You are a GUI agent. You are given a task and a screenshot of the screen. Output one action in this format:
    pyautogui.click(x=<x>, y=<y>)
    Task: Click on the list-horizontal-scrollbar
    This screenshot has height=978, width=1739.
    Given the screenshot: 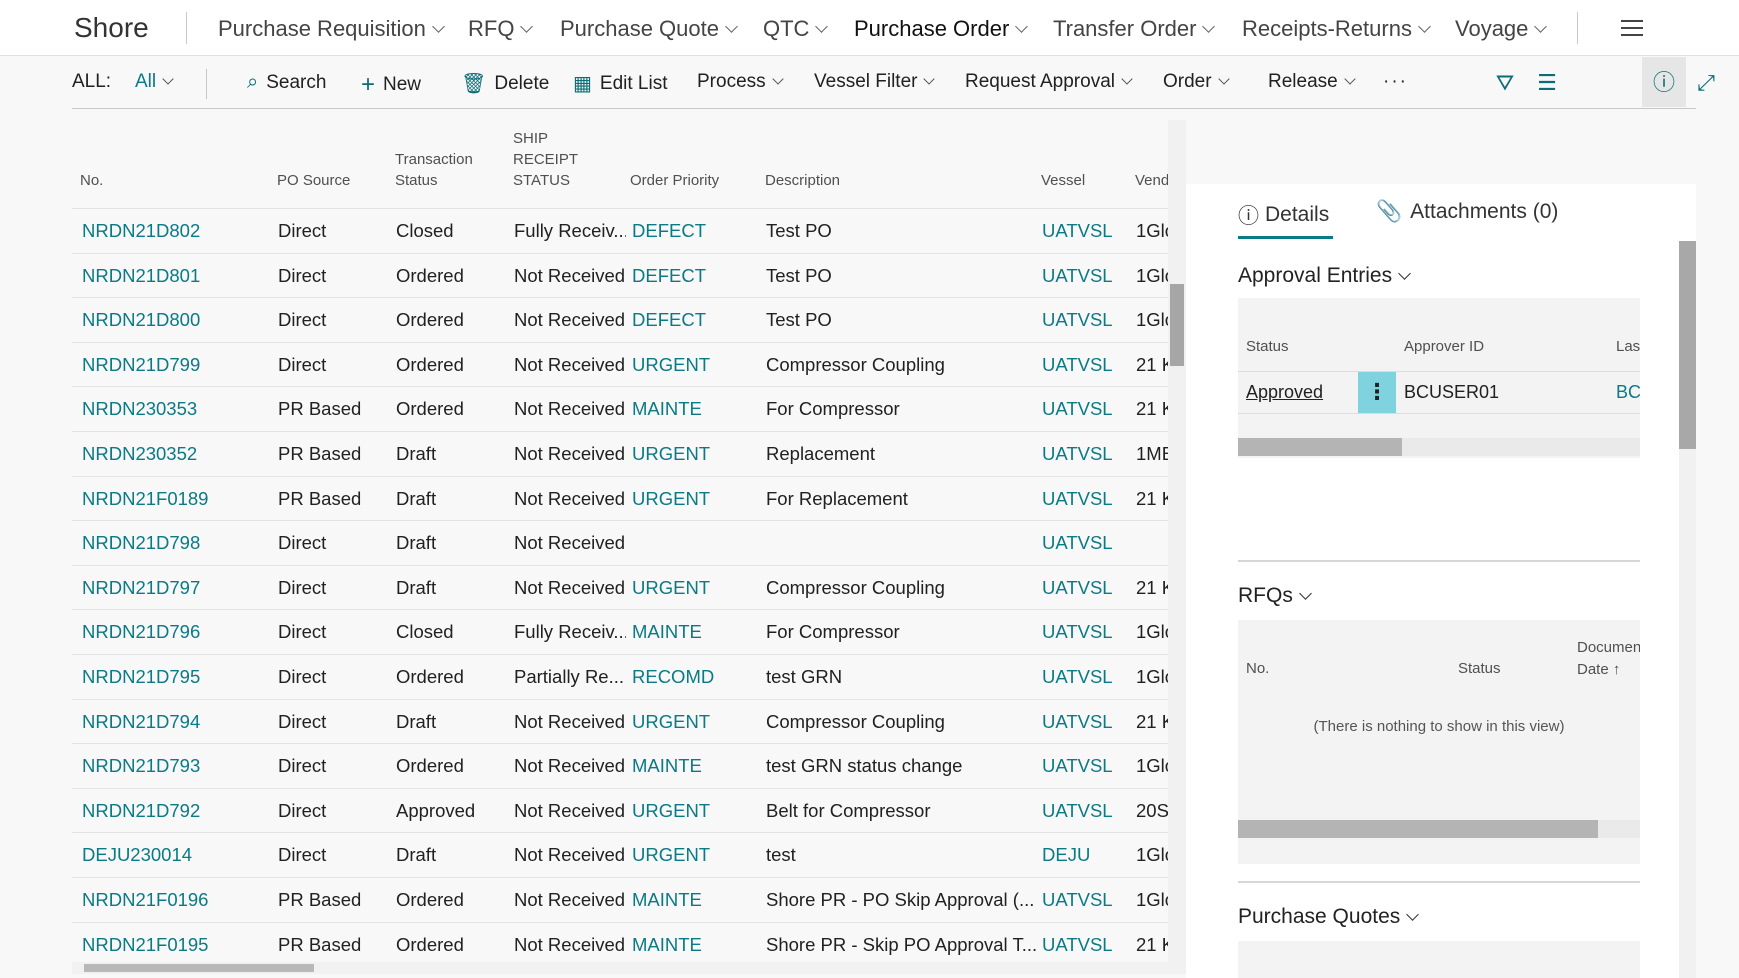 What is the action you would take?
    pyautogui.click(x=629, y=968)
    